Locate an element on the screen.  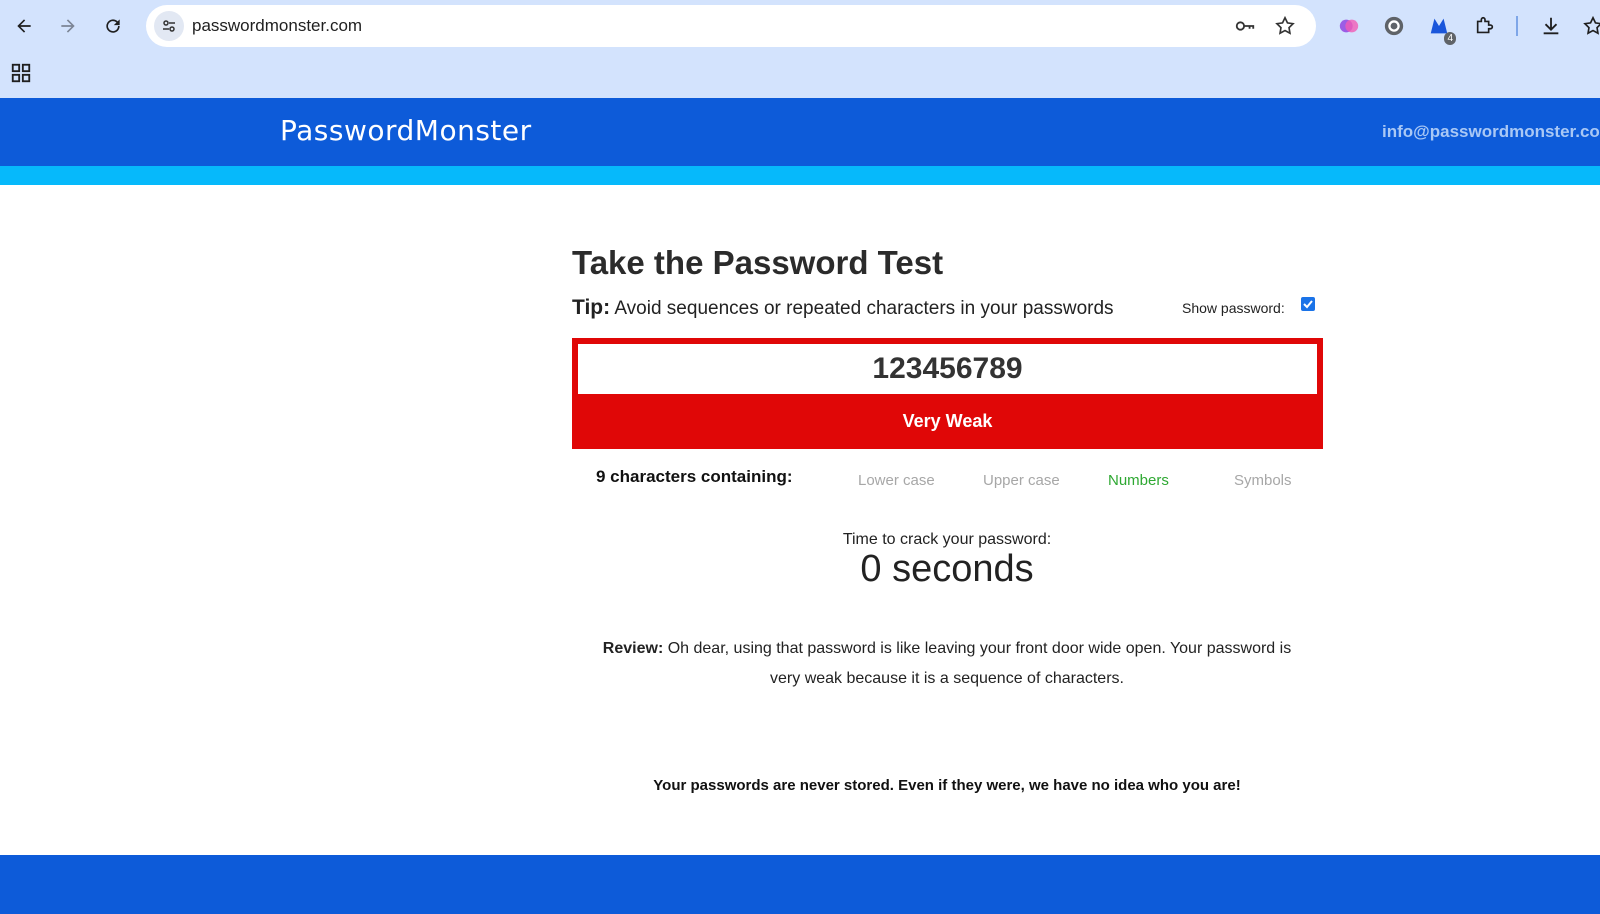
strength-label: Very Weak is located at coordinates (947, 421).